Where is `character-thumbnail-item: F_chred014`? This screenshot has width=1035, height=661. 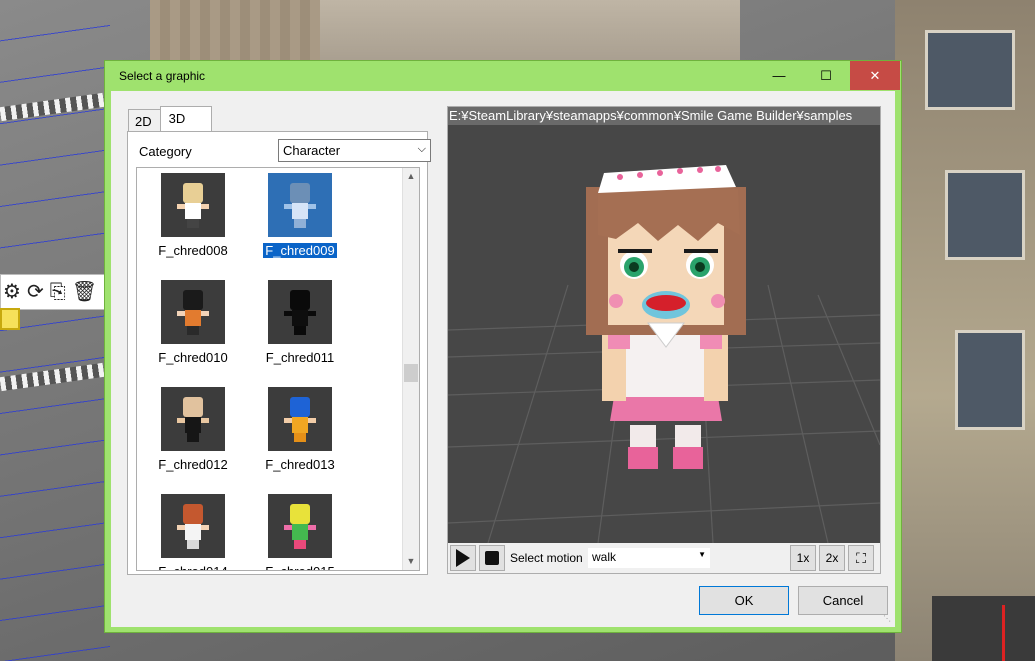
character-thumbnail-item: F_chred014 is located at coordinates (198, 532).